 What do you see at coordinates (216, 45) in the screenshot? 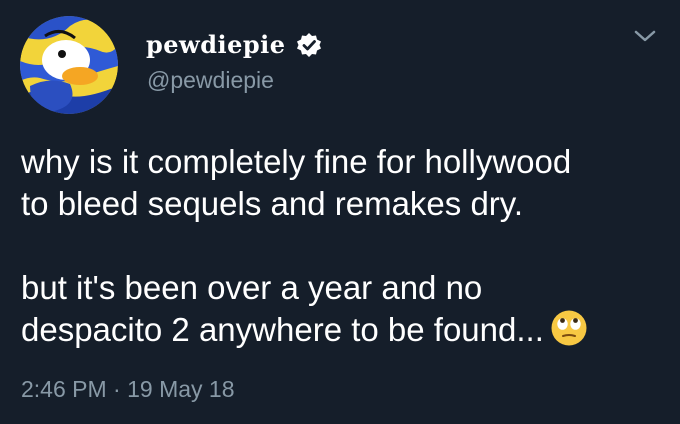
I see `author-display-name: pewdiepie` at bounding box center [216, 45].